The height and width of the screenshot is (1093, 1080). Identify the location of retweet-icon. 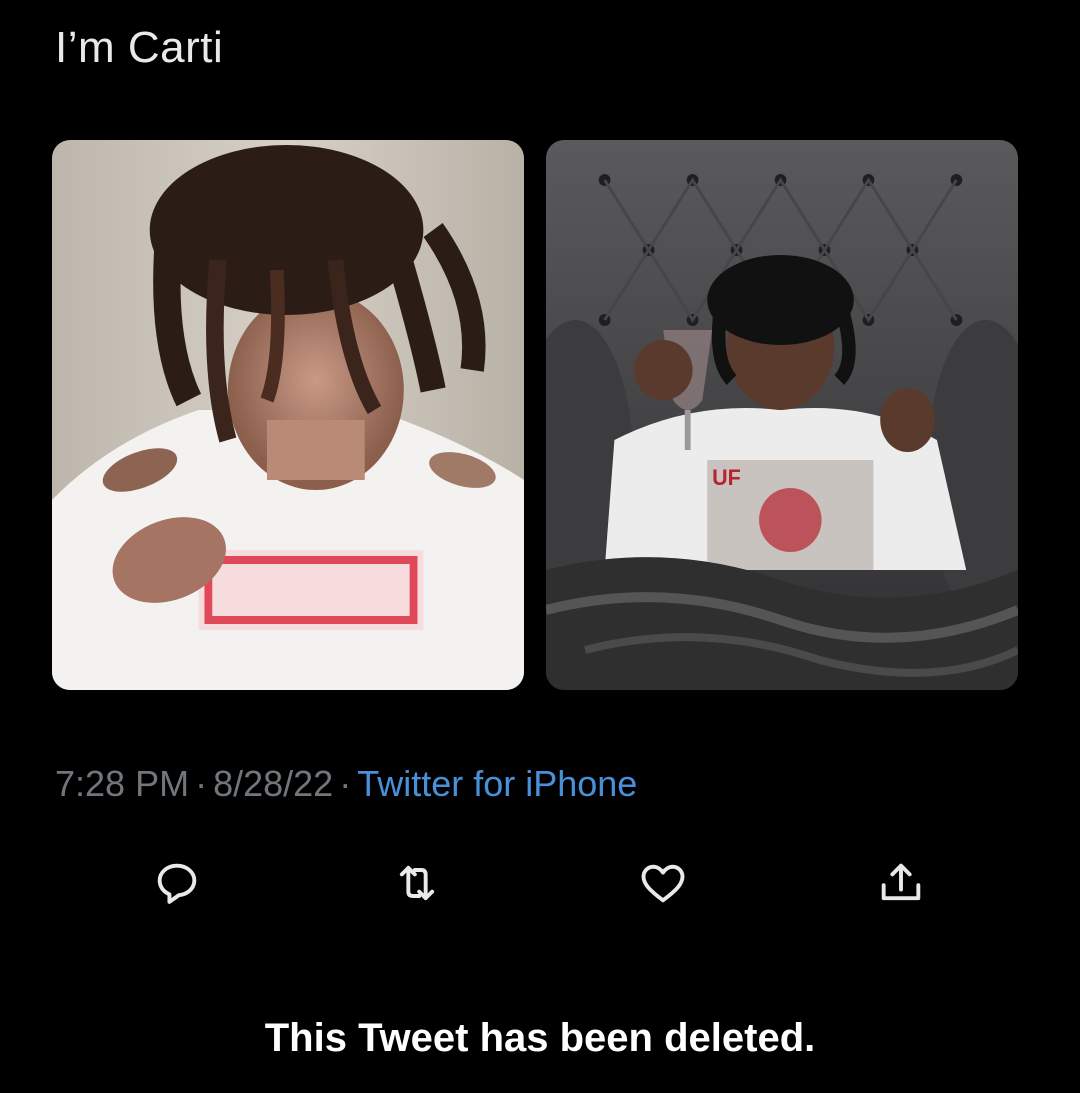
(417, 883).